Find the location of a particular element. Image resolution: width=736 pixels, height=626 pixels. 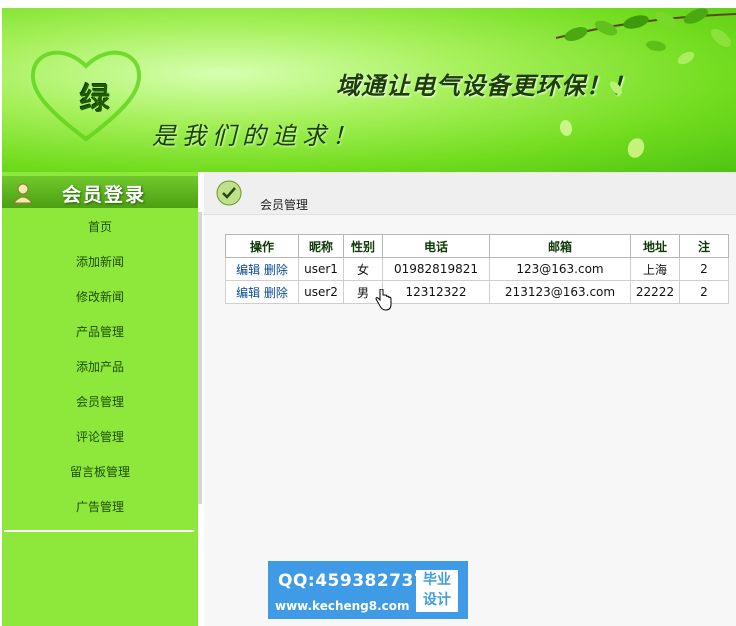

watermark-url: www.kecheng8.com is located at coordinates (342, 606).